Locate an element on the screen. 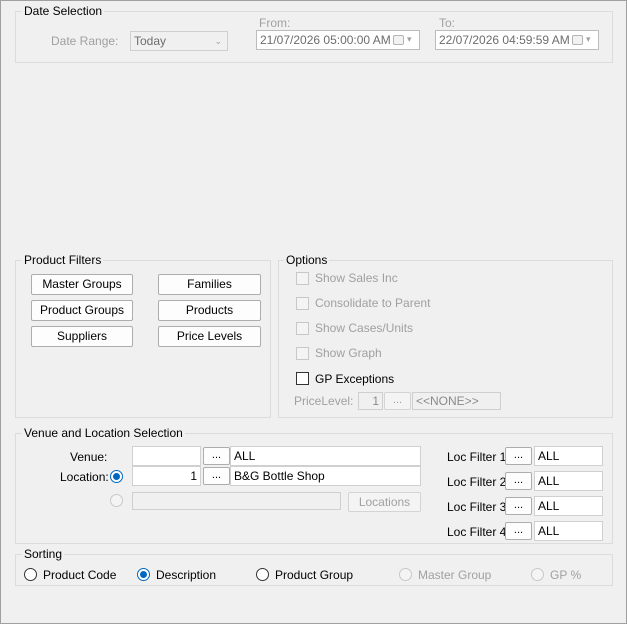 The height and width of the screenshot is (624, 627). locations-button: Locations is located at coordinates (384, 502).